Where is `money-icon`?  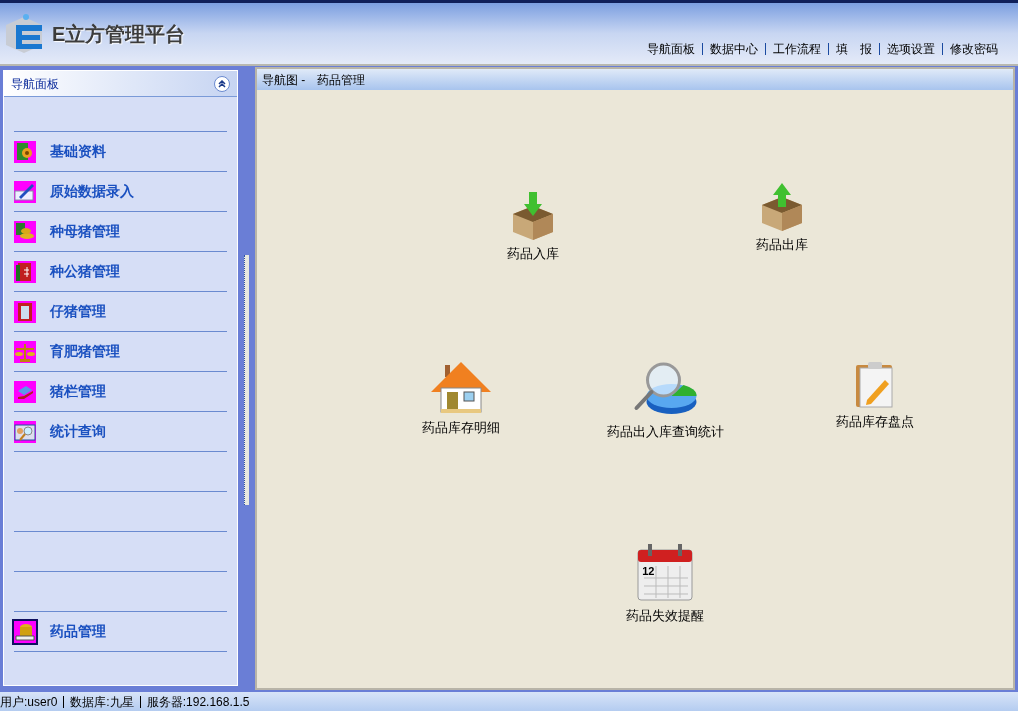 money-icon is located at coordinates (25, 271).